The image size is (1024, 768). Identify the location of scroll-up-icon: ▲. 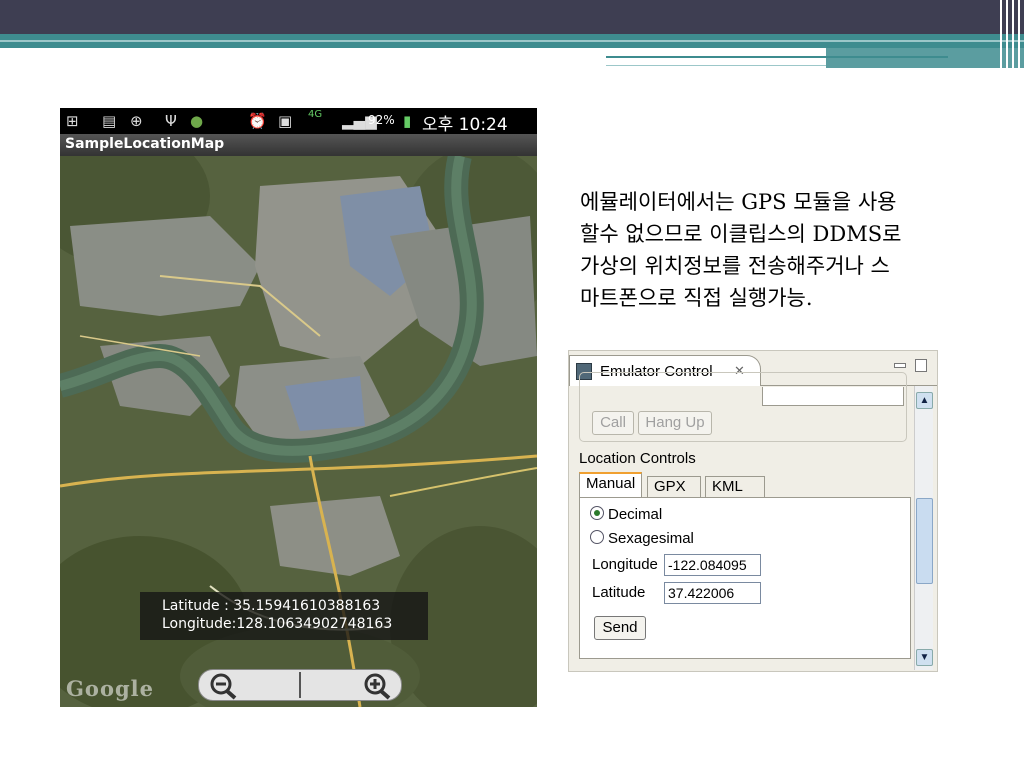
(924, 400).